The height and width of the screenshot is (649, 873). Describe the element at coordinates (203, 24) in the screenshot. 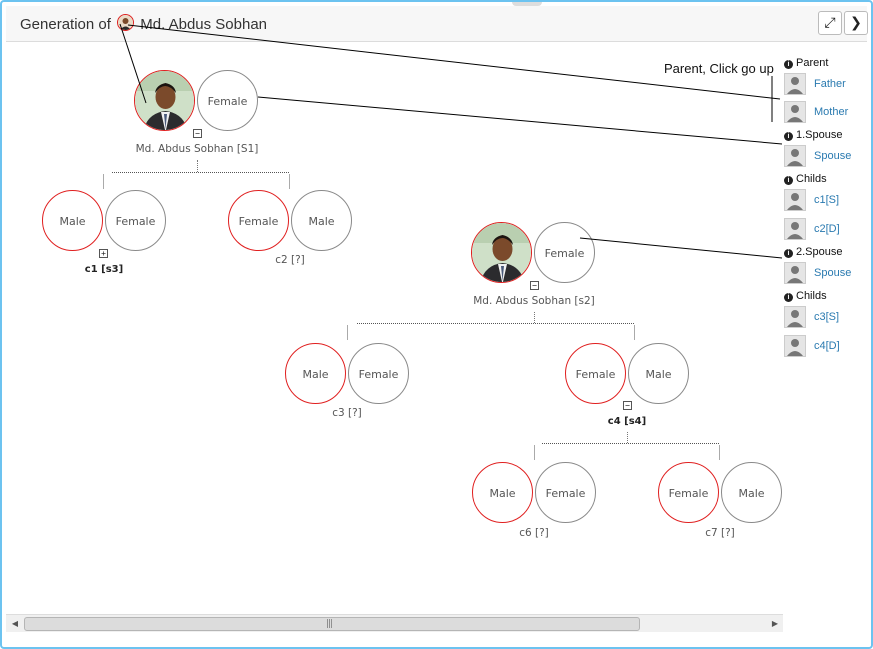

I see `title-person-name: Md. Abdus Sobhan` at that location.